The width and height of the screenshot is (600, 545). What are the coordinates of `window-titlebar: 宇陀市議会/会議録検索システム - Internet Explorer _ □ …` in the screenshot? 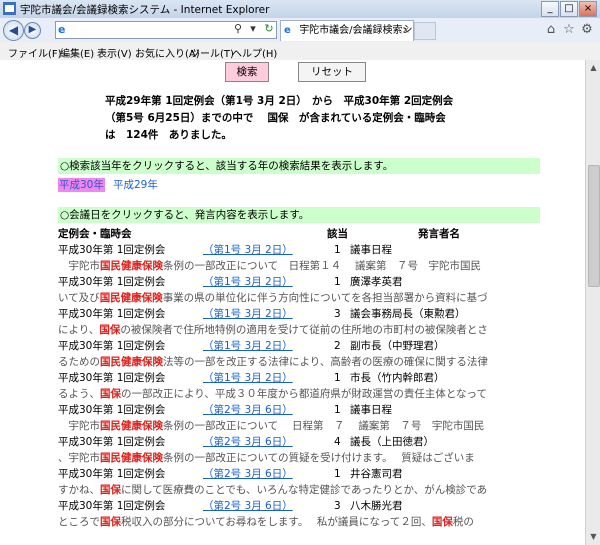 It's located at (300, 9).